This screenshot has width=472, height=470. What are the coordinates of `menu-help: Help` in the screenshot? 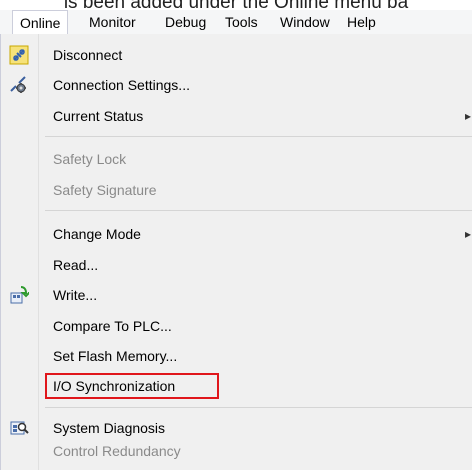 It's located at (361, 22).